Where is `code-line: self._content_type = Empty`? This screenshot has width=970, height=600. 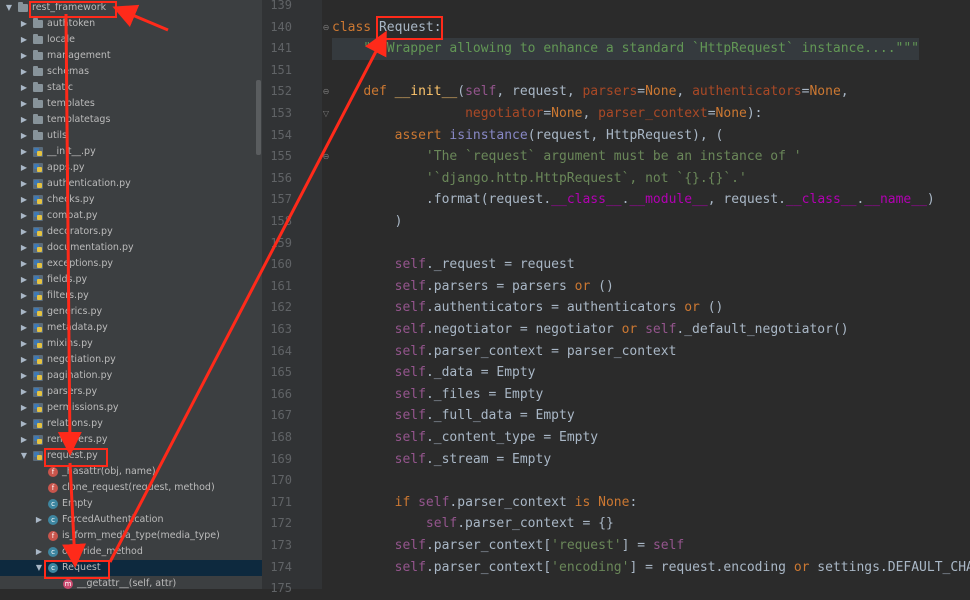
code-line: self._content_type = Empty is located at coordinates (465, 438).